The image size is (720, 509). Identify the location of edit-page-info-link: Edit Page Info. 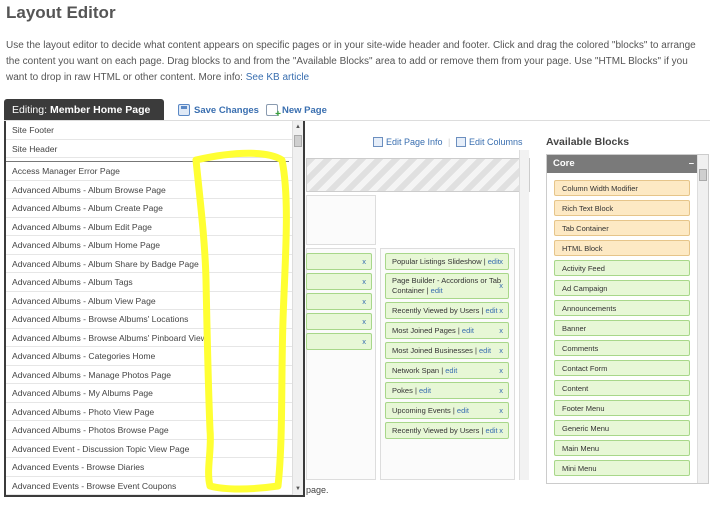
(408, 142).